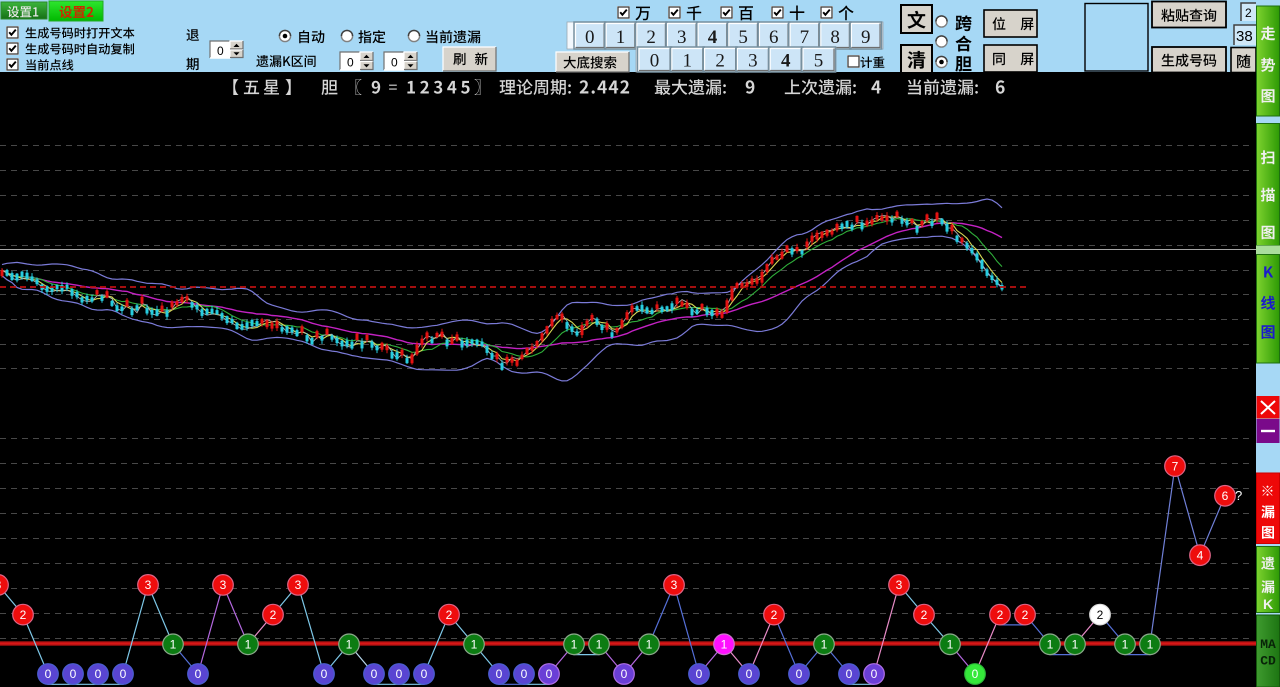 This screenshot has height=687, width=1280. Describe the element at coordinates (1268, 661) in the screenshot. I see `svg-text: CD` at that location.